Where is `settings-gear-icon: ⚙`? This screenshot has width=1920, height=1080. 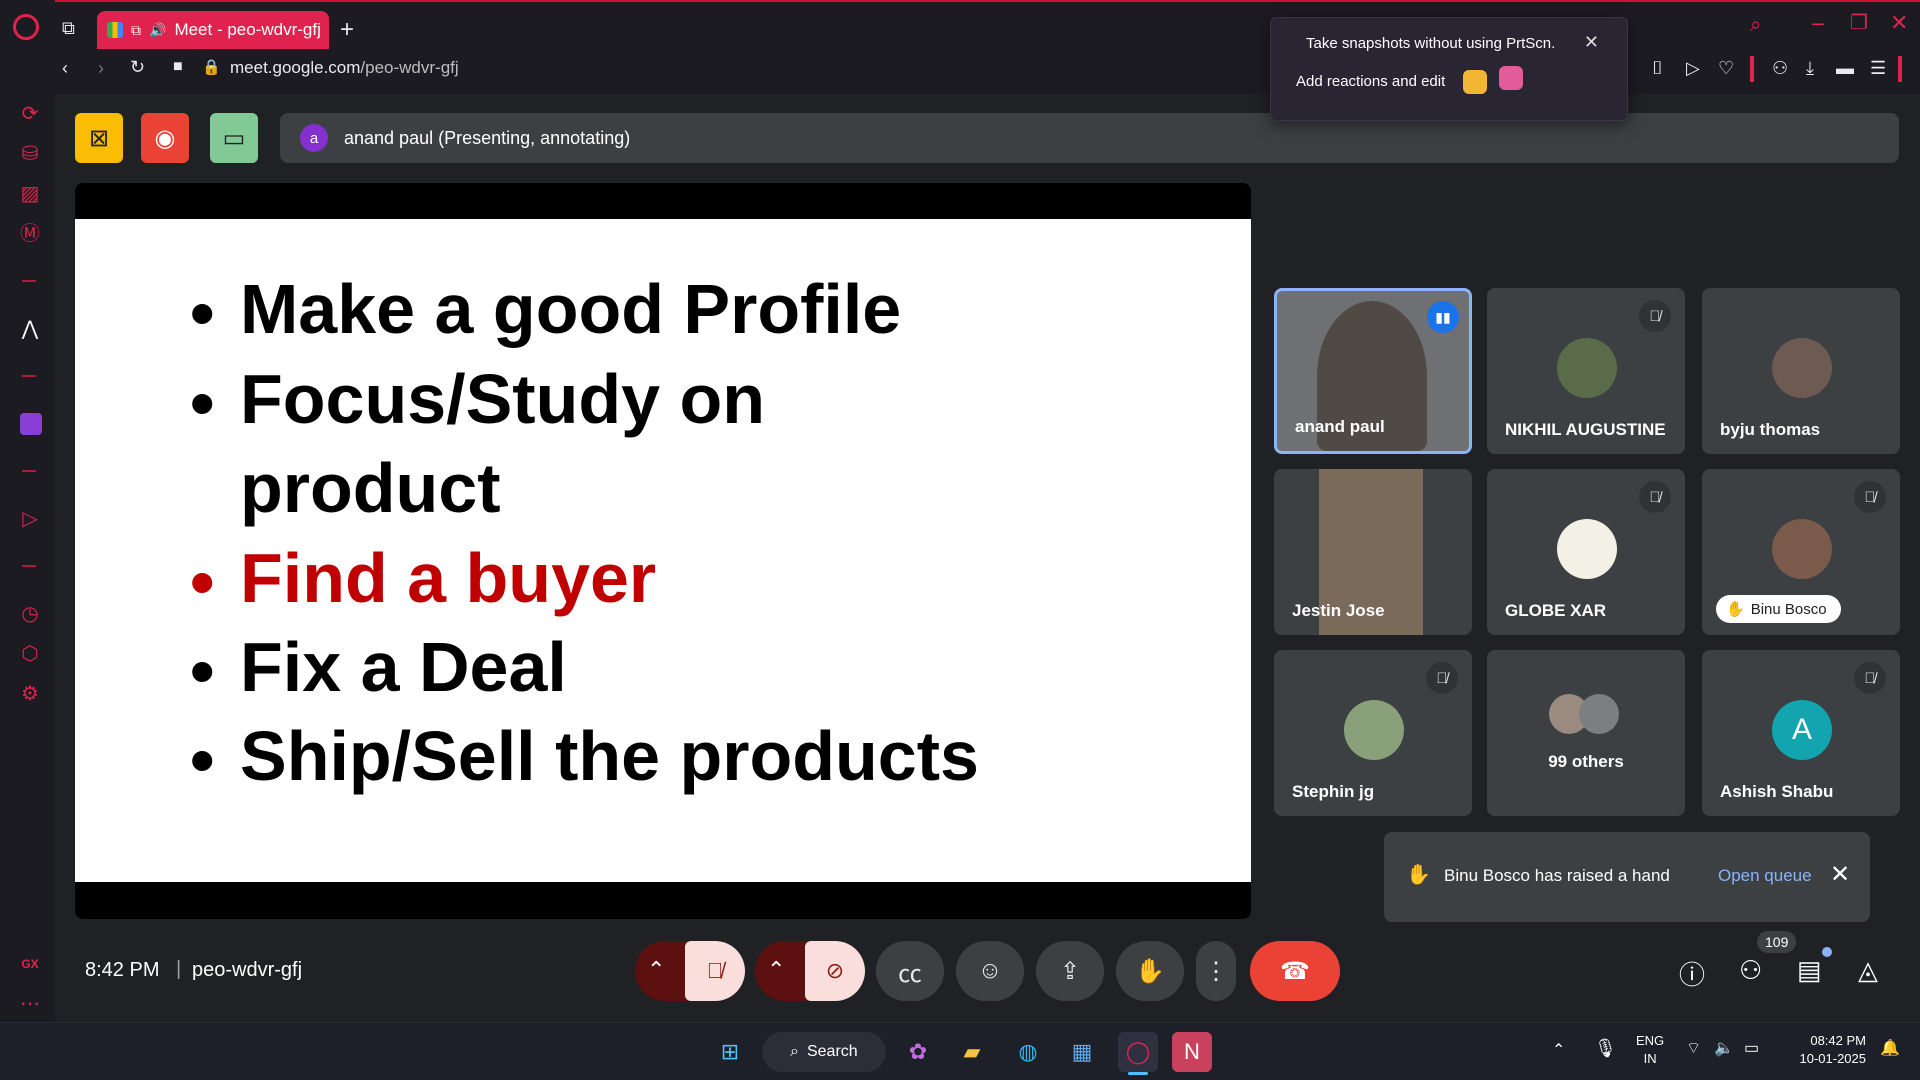
settings-gear-icon: ⚙ is located at coordinates (30, 694).